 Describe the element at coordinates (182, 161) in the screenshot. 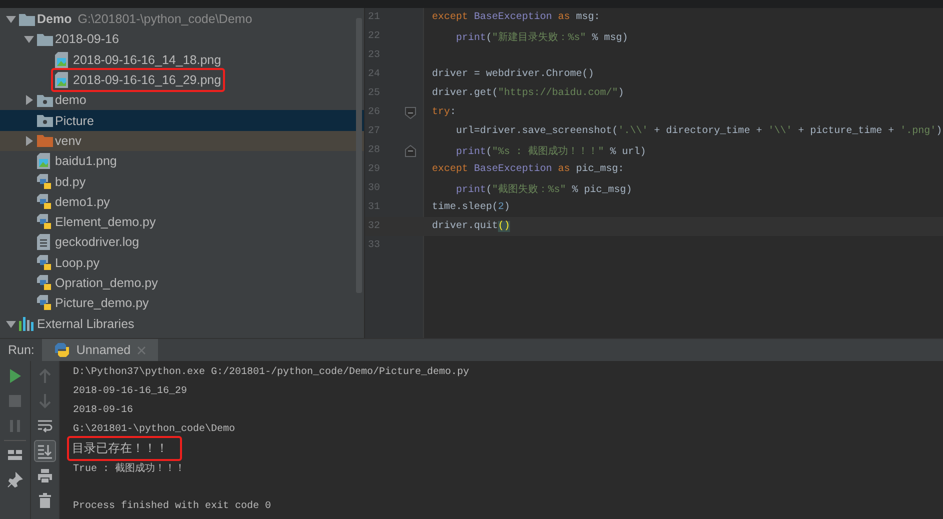

I see `tree-item: baidu1.png` at that location.